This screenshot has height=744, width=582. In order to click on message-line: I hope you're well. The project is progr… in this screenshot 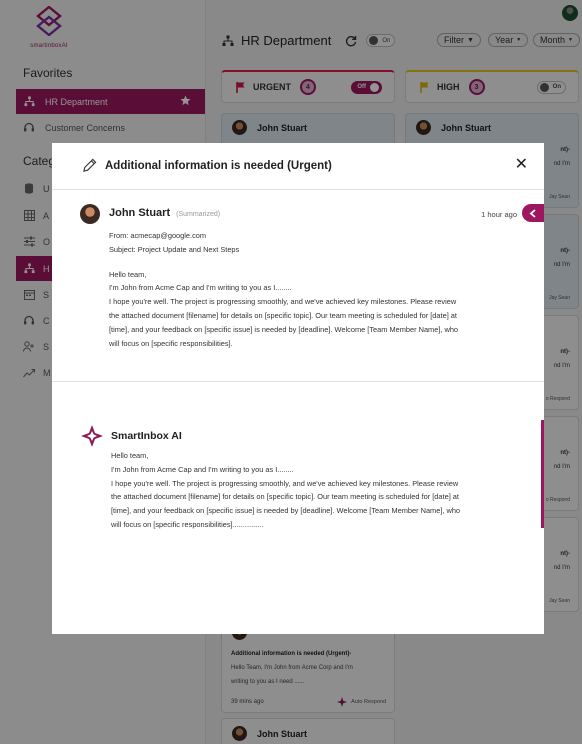, I will do `click(283, 302)`.